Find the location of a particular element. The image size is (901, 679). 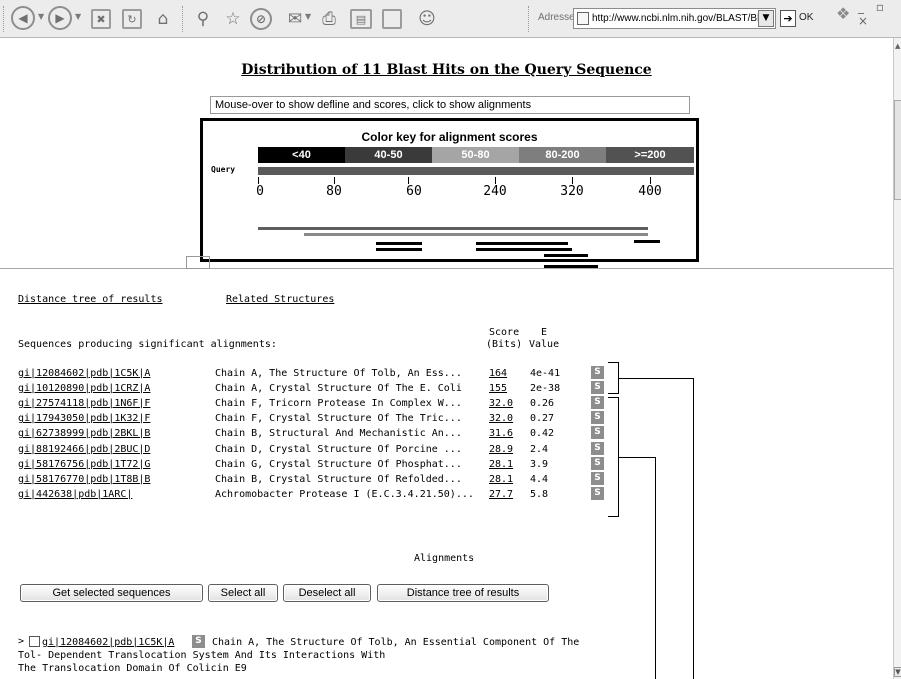

alignment-select-checkbox is located at coordinates (34, 641).